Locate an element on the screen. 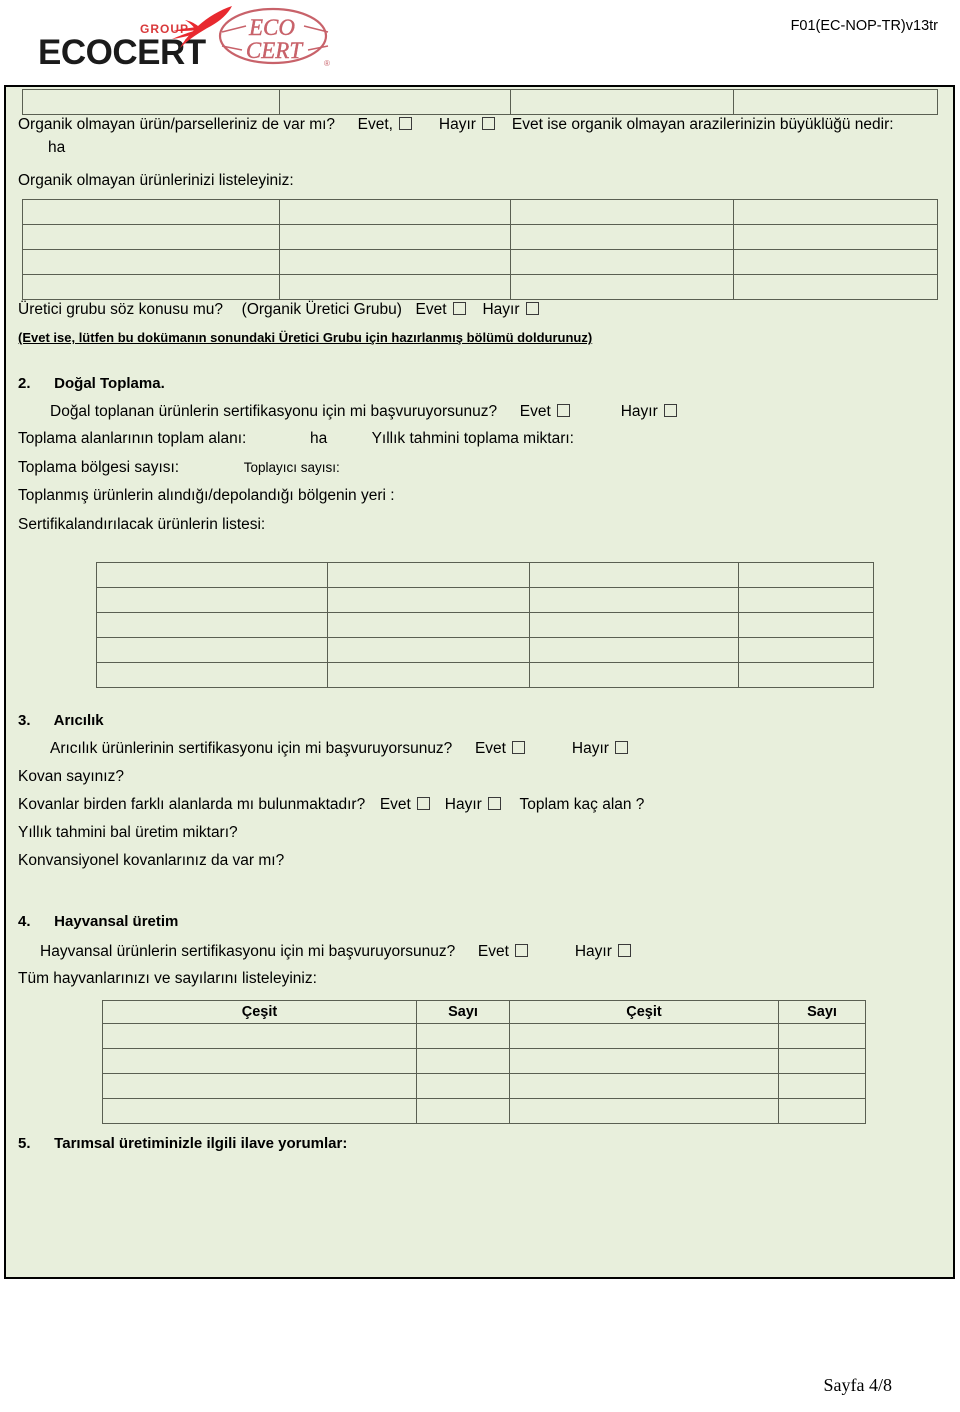 The width and height of the screenshot is (960, 1412). top-strip-table is located at coordinates (480, 102).